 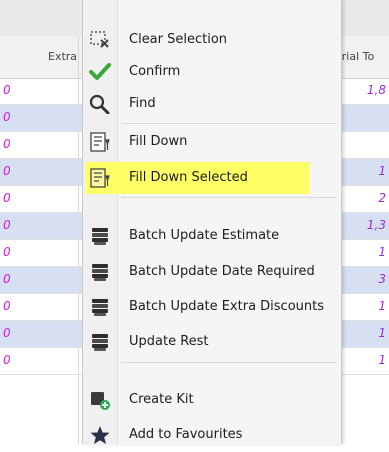 I want to click on menu-item-batch-update-date-required: Batch Update Date Required, so click(x=212, y=272).